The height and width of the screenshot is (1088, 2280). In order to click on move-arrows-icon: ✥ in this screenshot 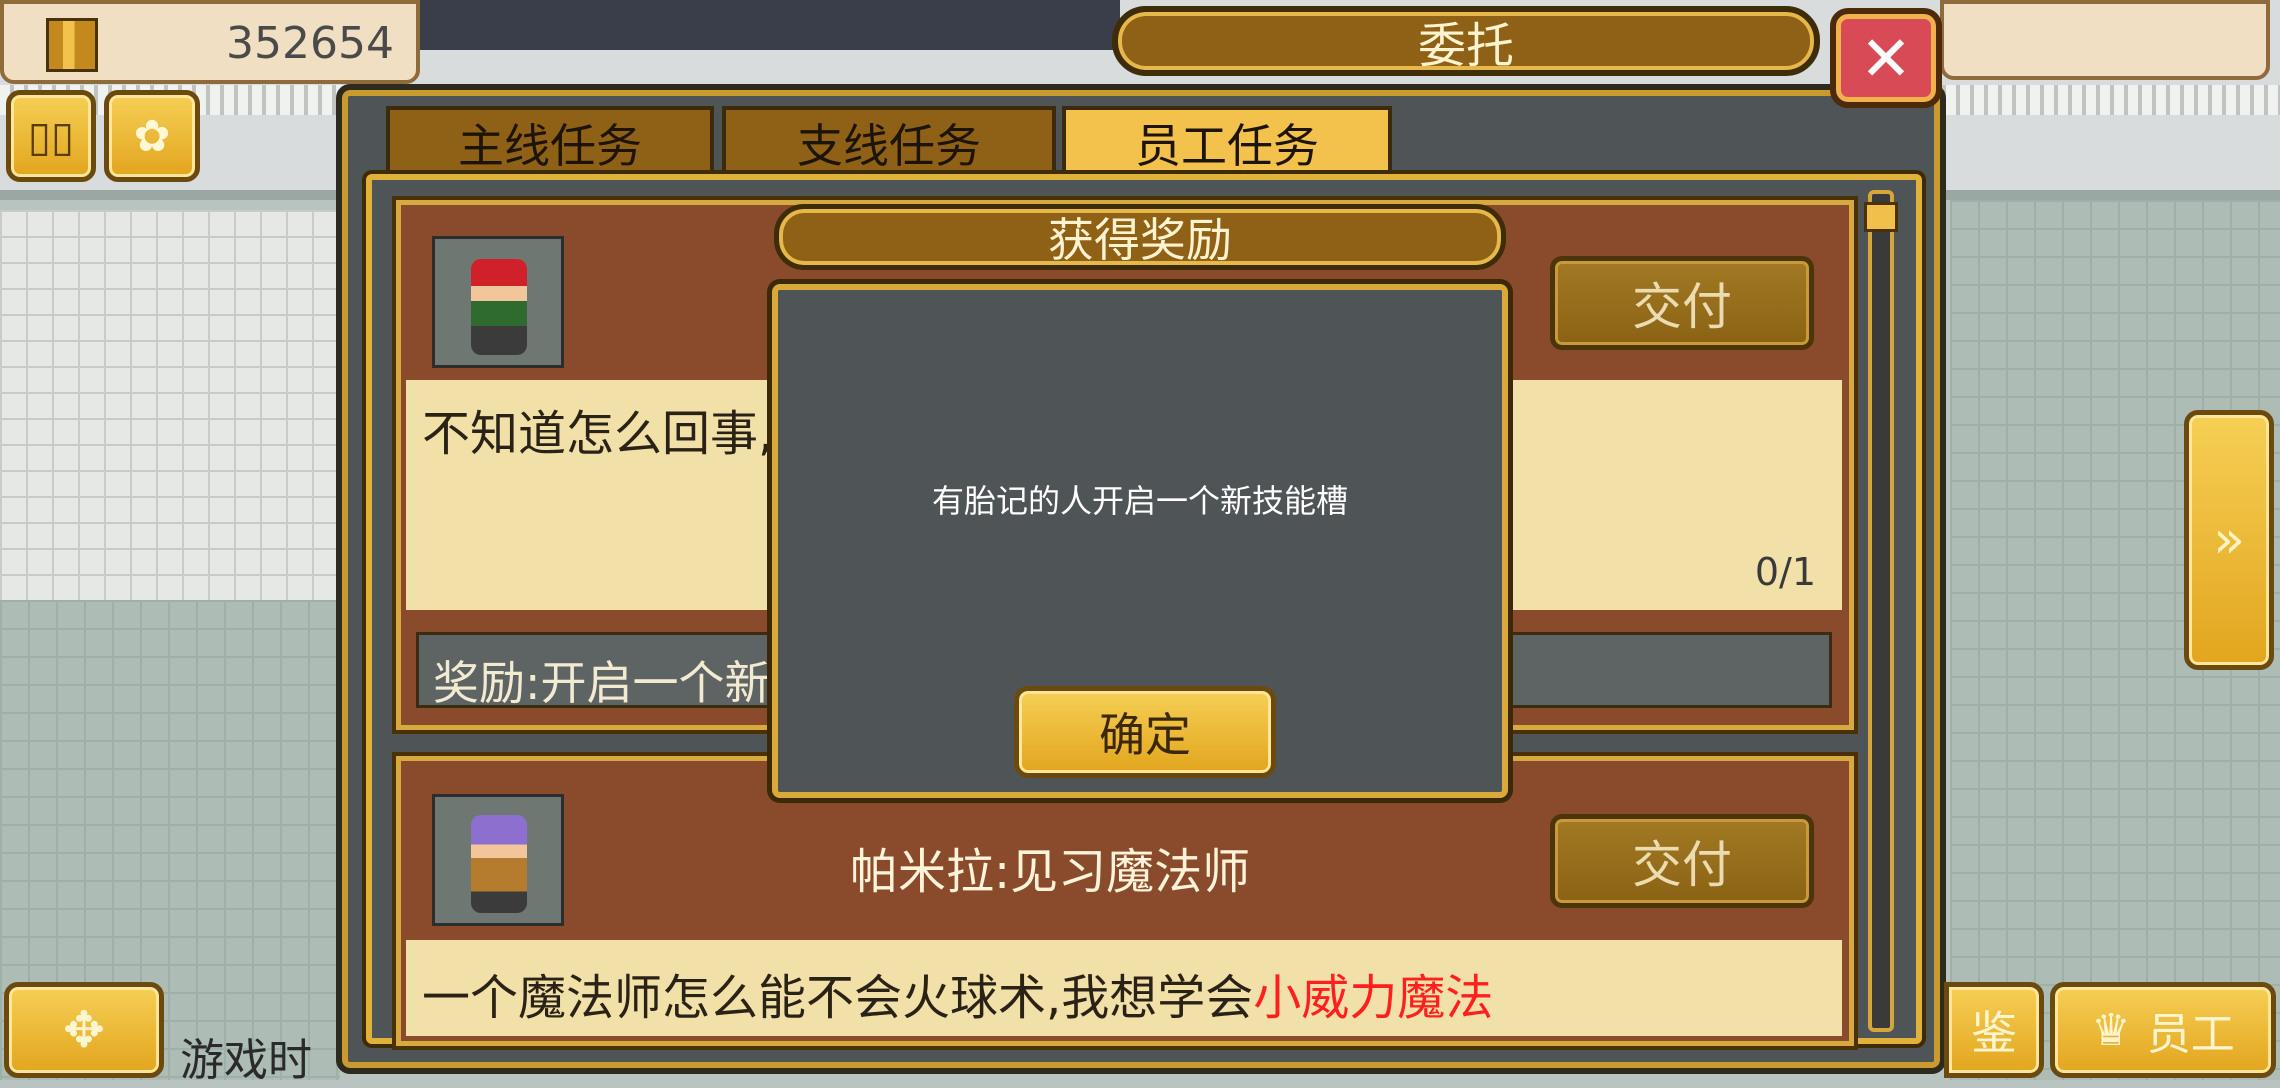, I will do `click(84, 1030)`.